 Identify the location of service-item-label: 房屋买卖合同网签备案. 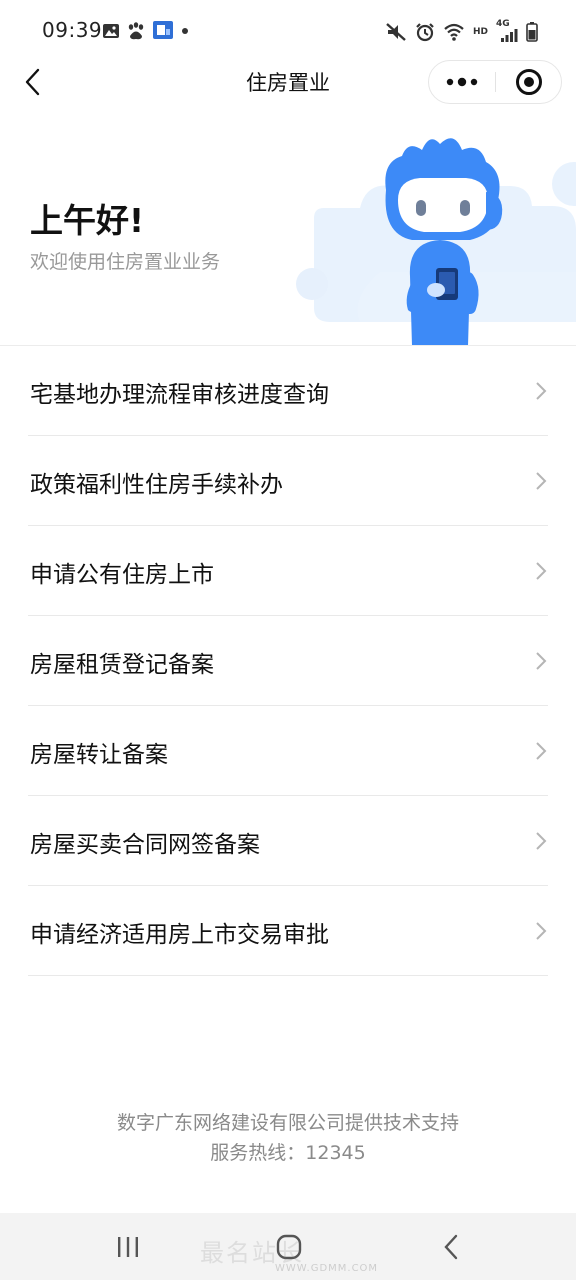
(145, 845).